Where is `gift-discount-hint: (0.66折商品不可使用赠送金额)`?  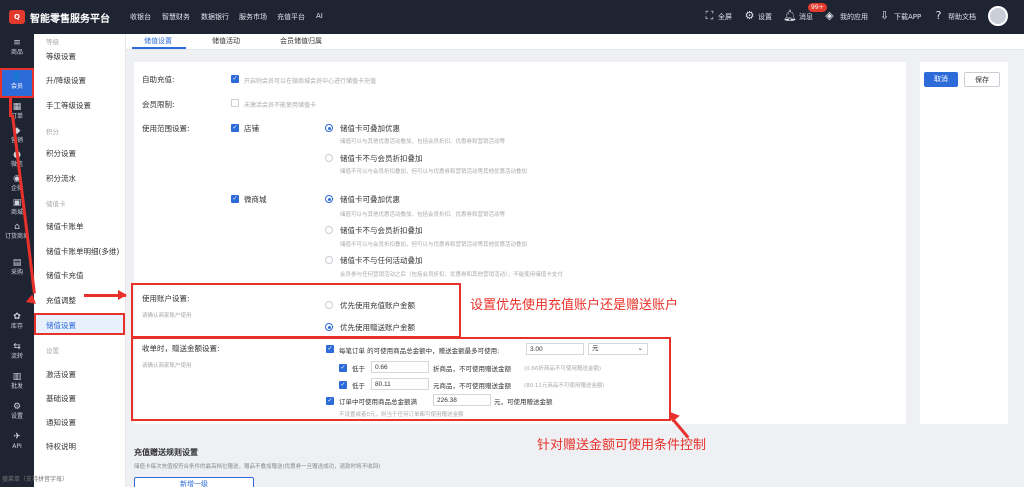
gift-discount-hint: (0.66折商品不可使用赠送金额) is located at coordinates (563, 369).